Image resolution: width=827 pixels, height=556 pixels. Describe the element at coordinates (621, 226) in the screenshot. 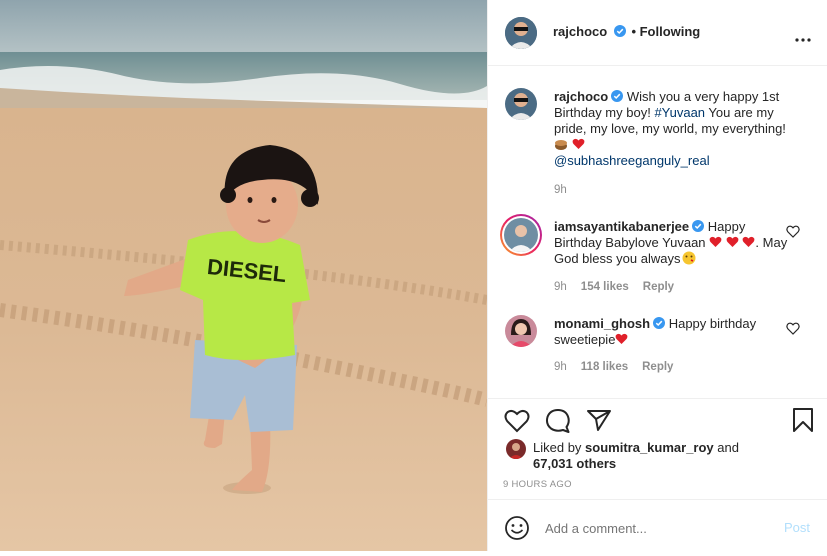

I see `comment-username: iamsayantikabanerjee` at that location.